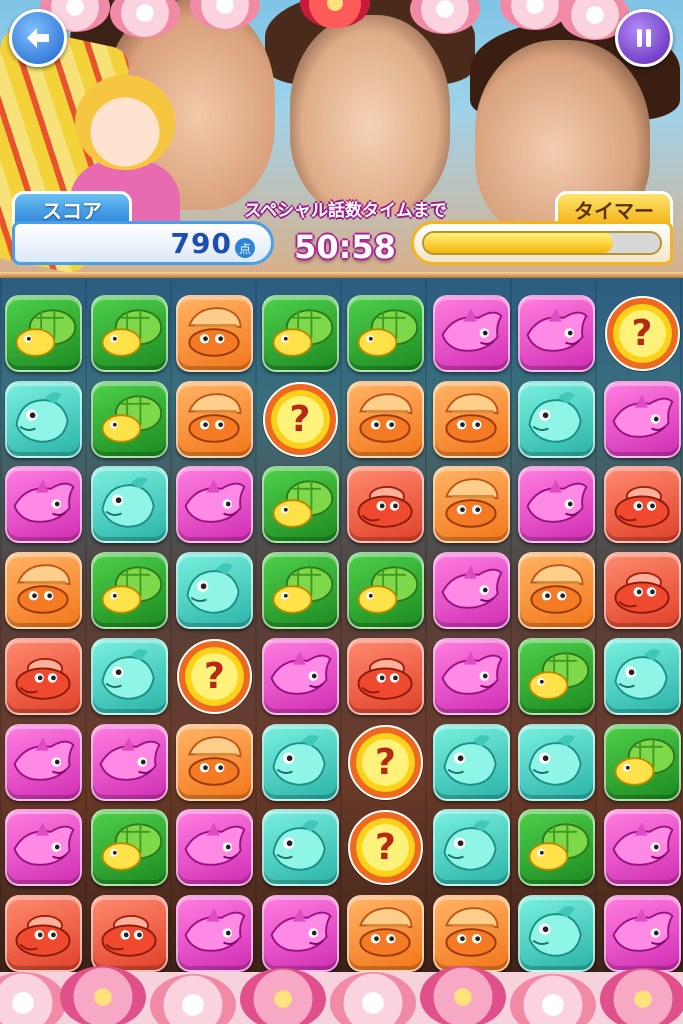 The image size is (683, 1024). I want to click on back-button, so click(38, 38).